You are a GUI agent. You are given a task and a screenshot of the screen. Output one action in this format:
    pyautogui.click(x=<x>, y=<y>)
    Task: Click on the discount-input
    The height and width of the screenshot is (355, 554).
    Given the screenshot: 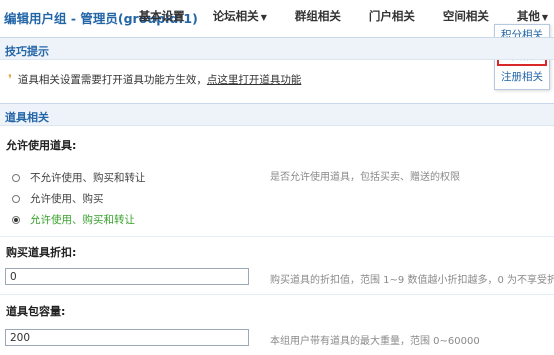 What is the action you would take?
    pyautogui.click(x=127, y=276)
    